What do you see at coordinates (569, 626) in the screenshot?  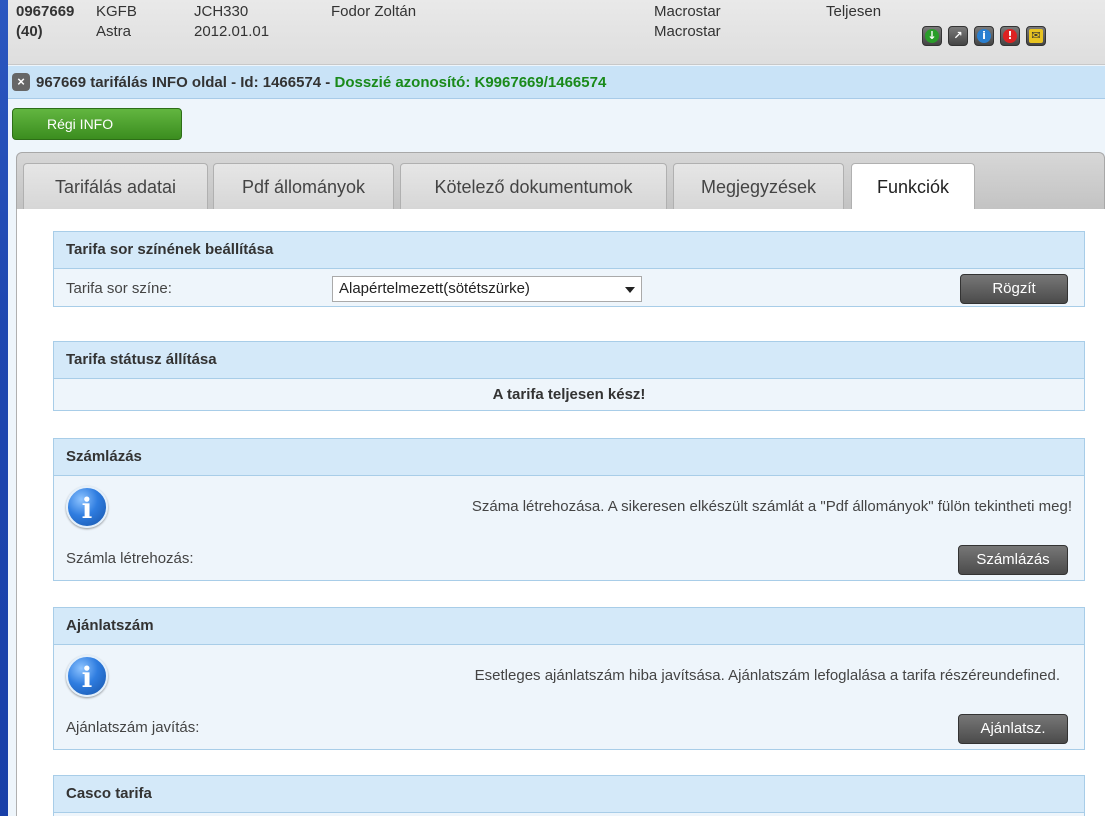 I see `panel-title: Ajánlatszám` at bounding box center [569, 626].